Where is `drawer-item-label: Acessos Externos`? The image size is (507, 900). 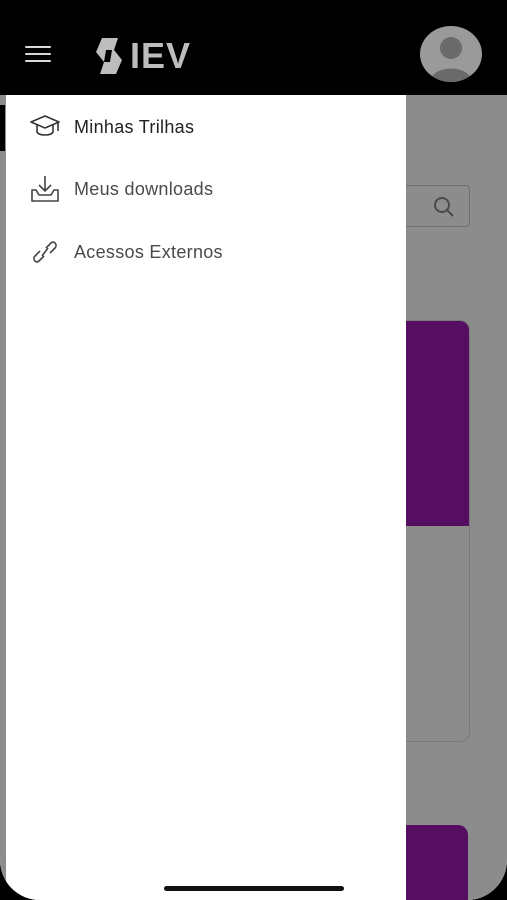 drawer-item-label: Acessos Externos is located at coordinates (148, 251).